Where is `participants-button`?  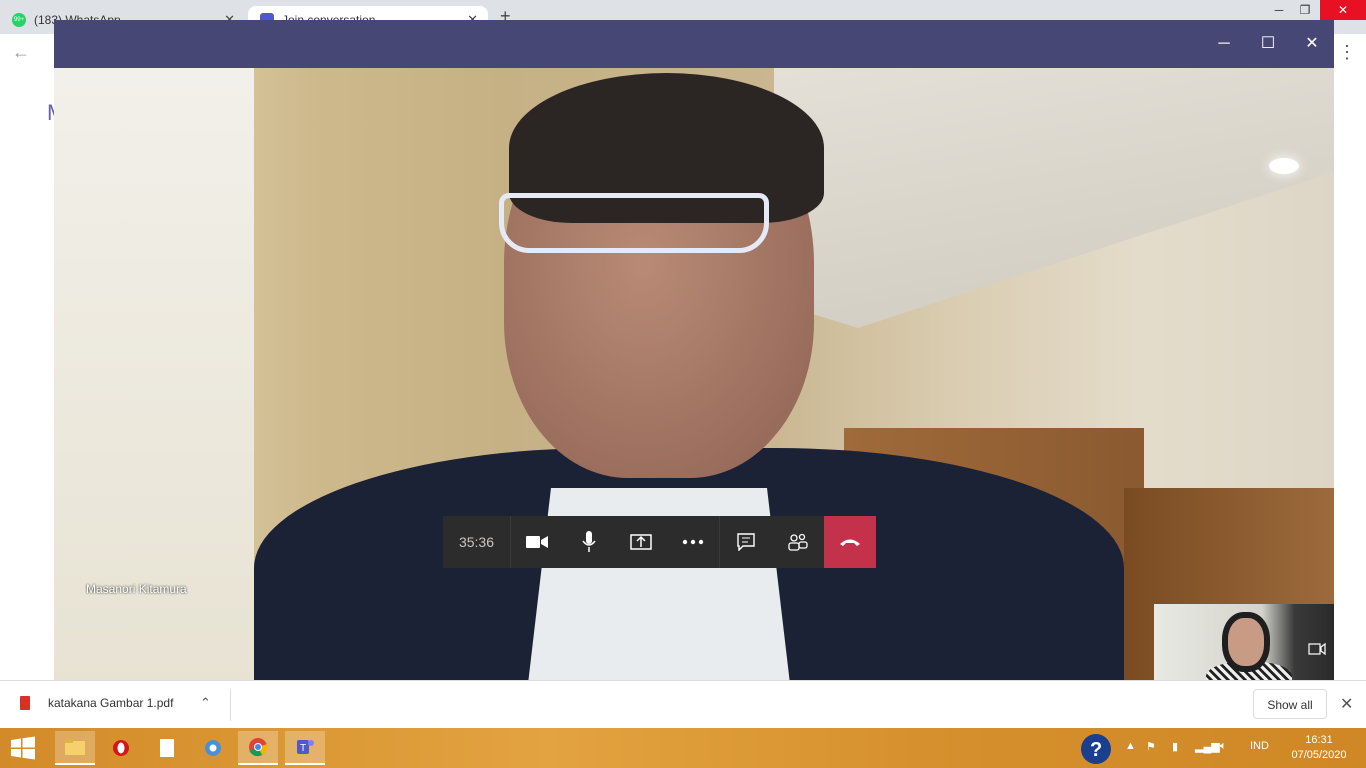
participants-button is located at coordinates (798, 542).